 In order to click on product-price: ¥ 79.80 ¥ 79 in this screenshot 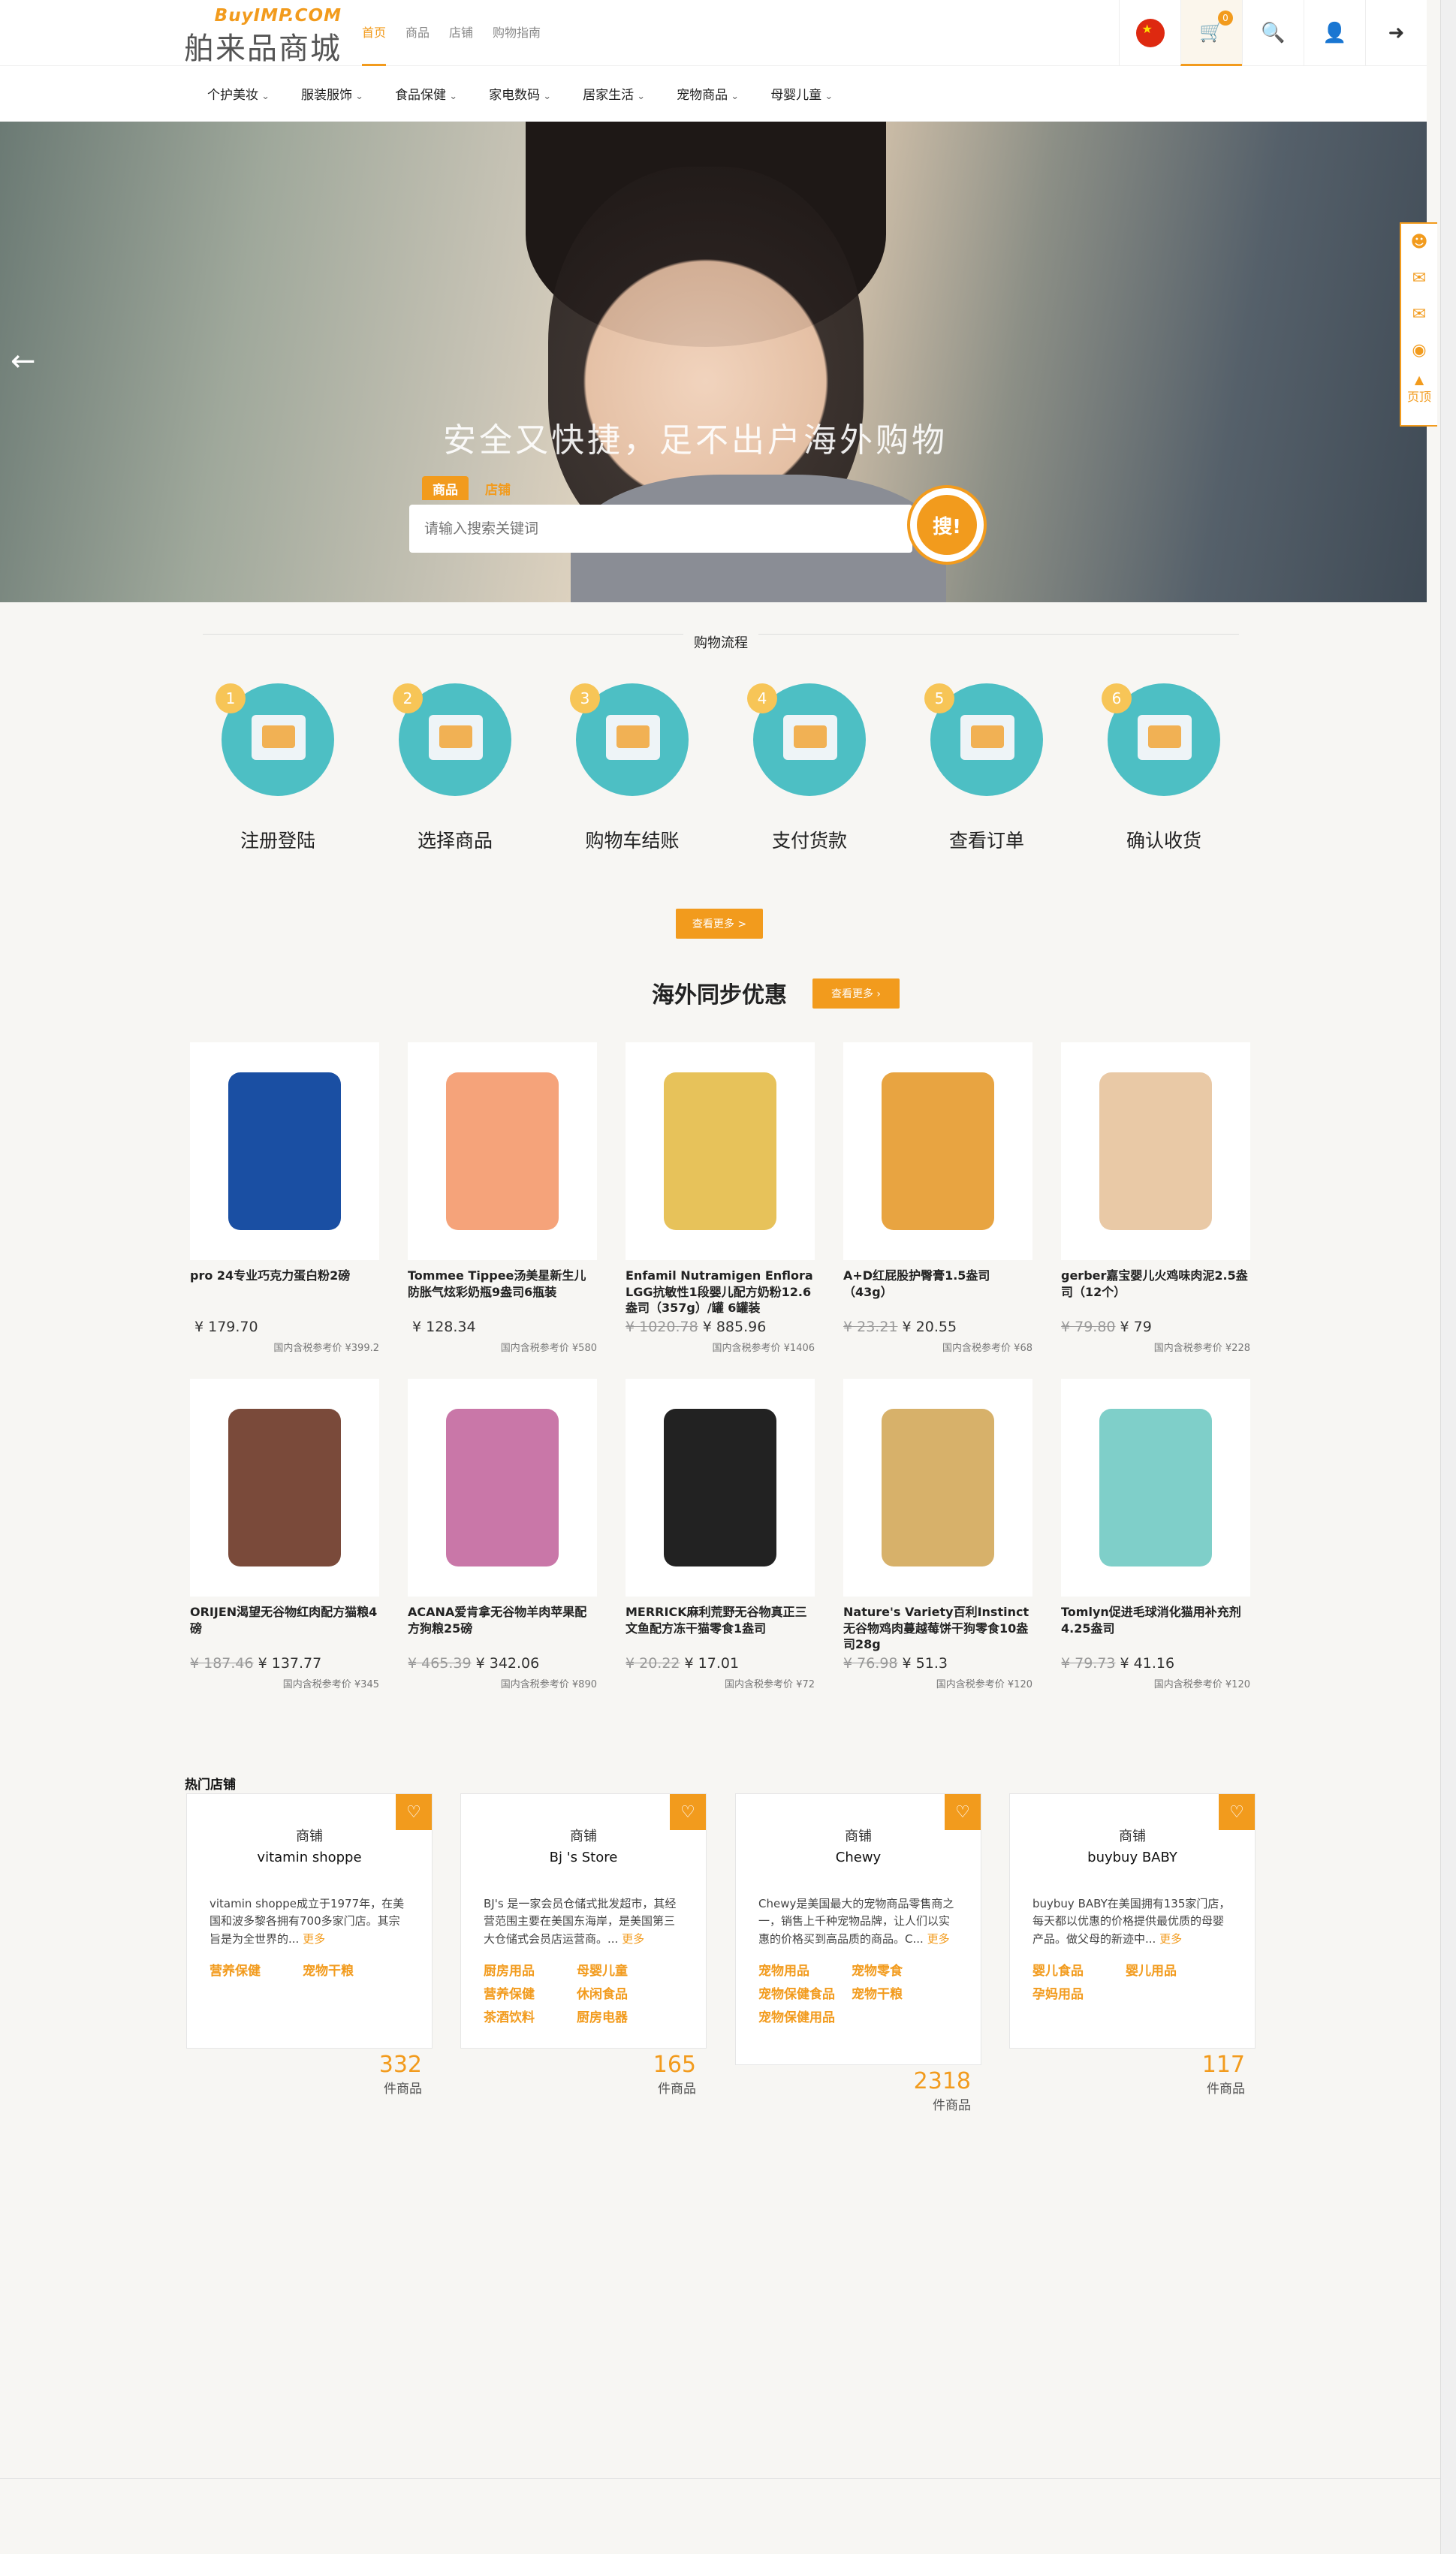, I will do `click(1155, 1327)`.